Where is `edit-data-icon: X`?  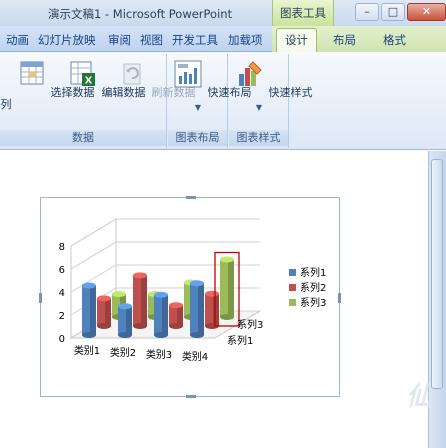
edit-data-icon: X is located at coordinates (82, 74).